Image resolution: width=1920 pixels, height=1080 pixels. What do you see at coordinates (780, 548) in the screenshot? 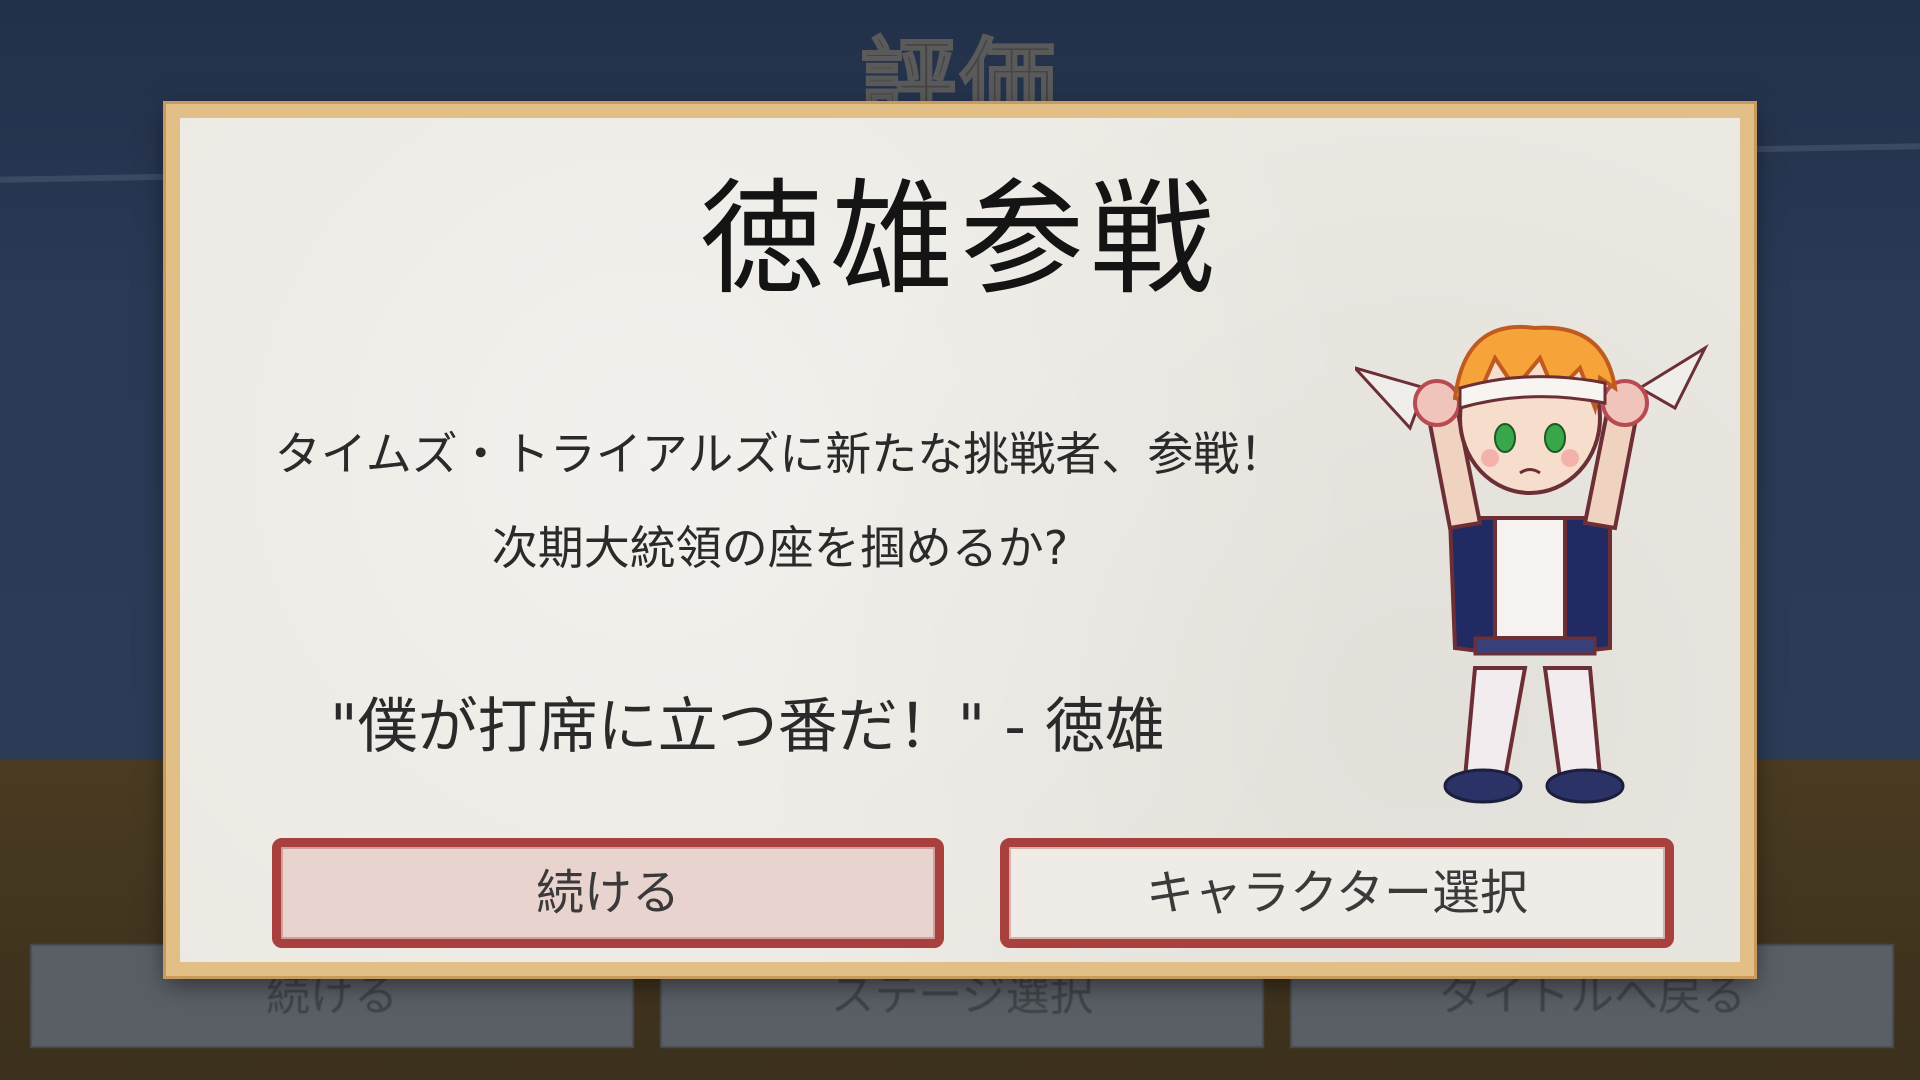
I see `dialog-message-line-2: 次期大統領の座を掴めるか?` at bounding box center [780, 548].